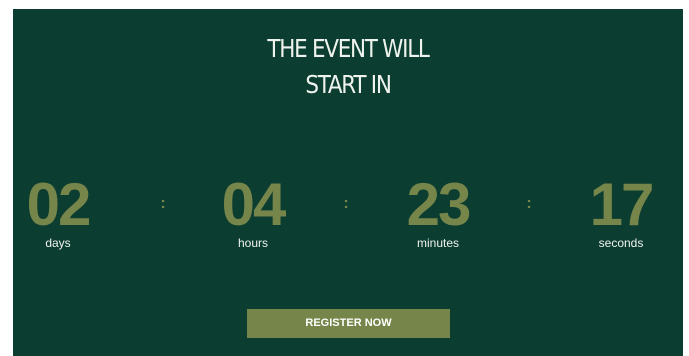  I want to click on seconds-value: 17, so click(622, 204).